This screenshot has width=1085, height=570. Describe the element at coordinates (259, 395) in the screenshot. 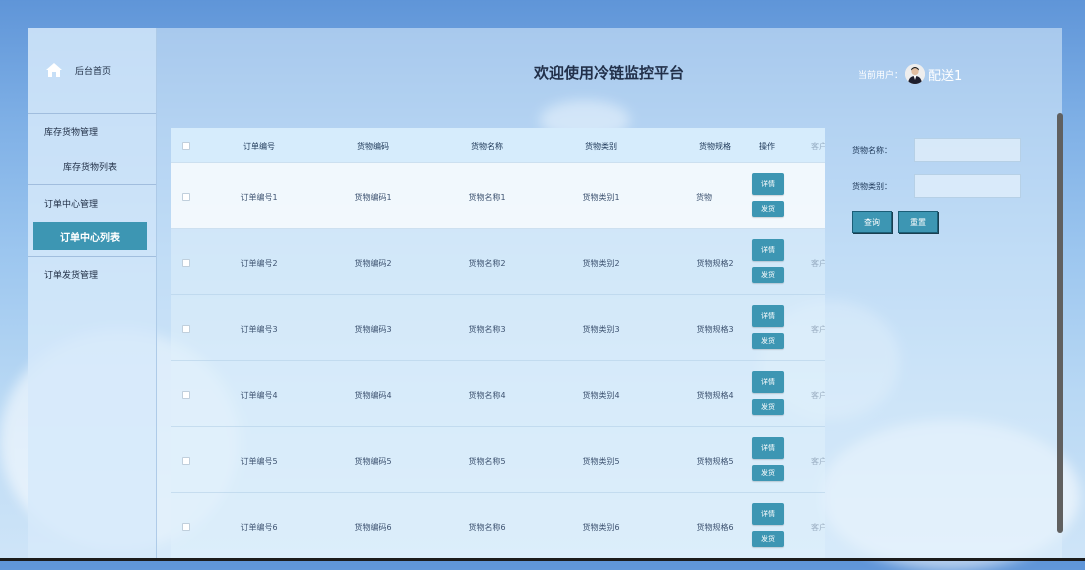

I see `cell-order-no: 订单编号4` at that location.